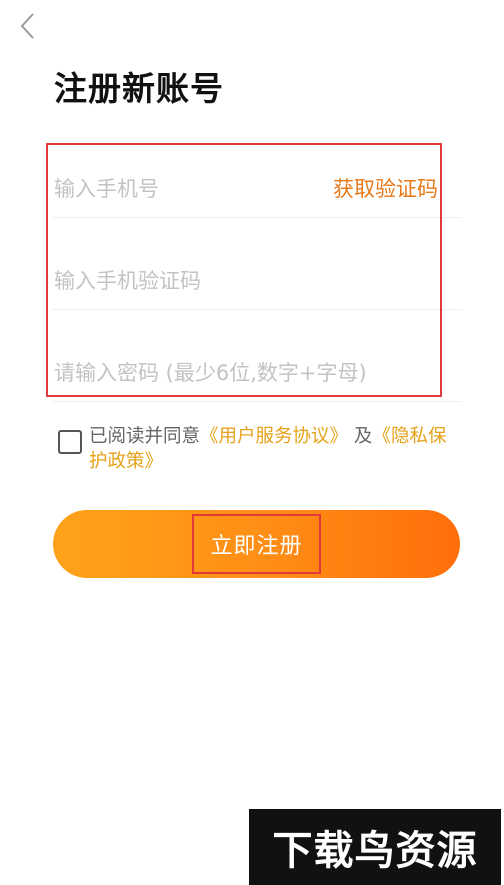  I want to click on agreement-checkbox, so click(70, 442).